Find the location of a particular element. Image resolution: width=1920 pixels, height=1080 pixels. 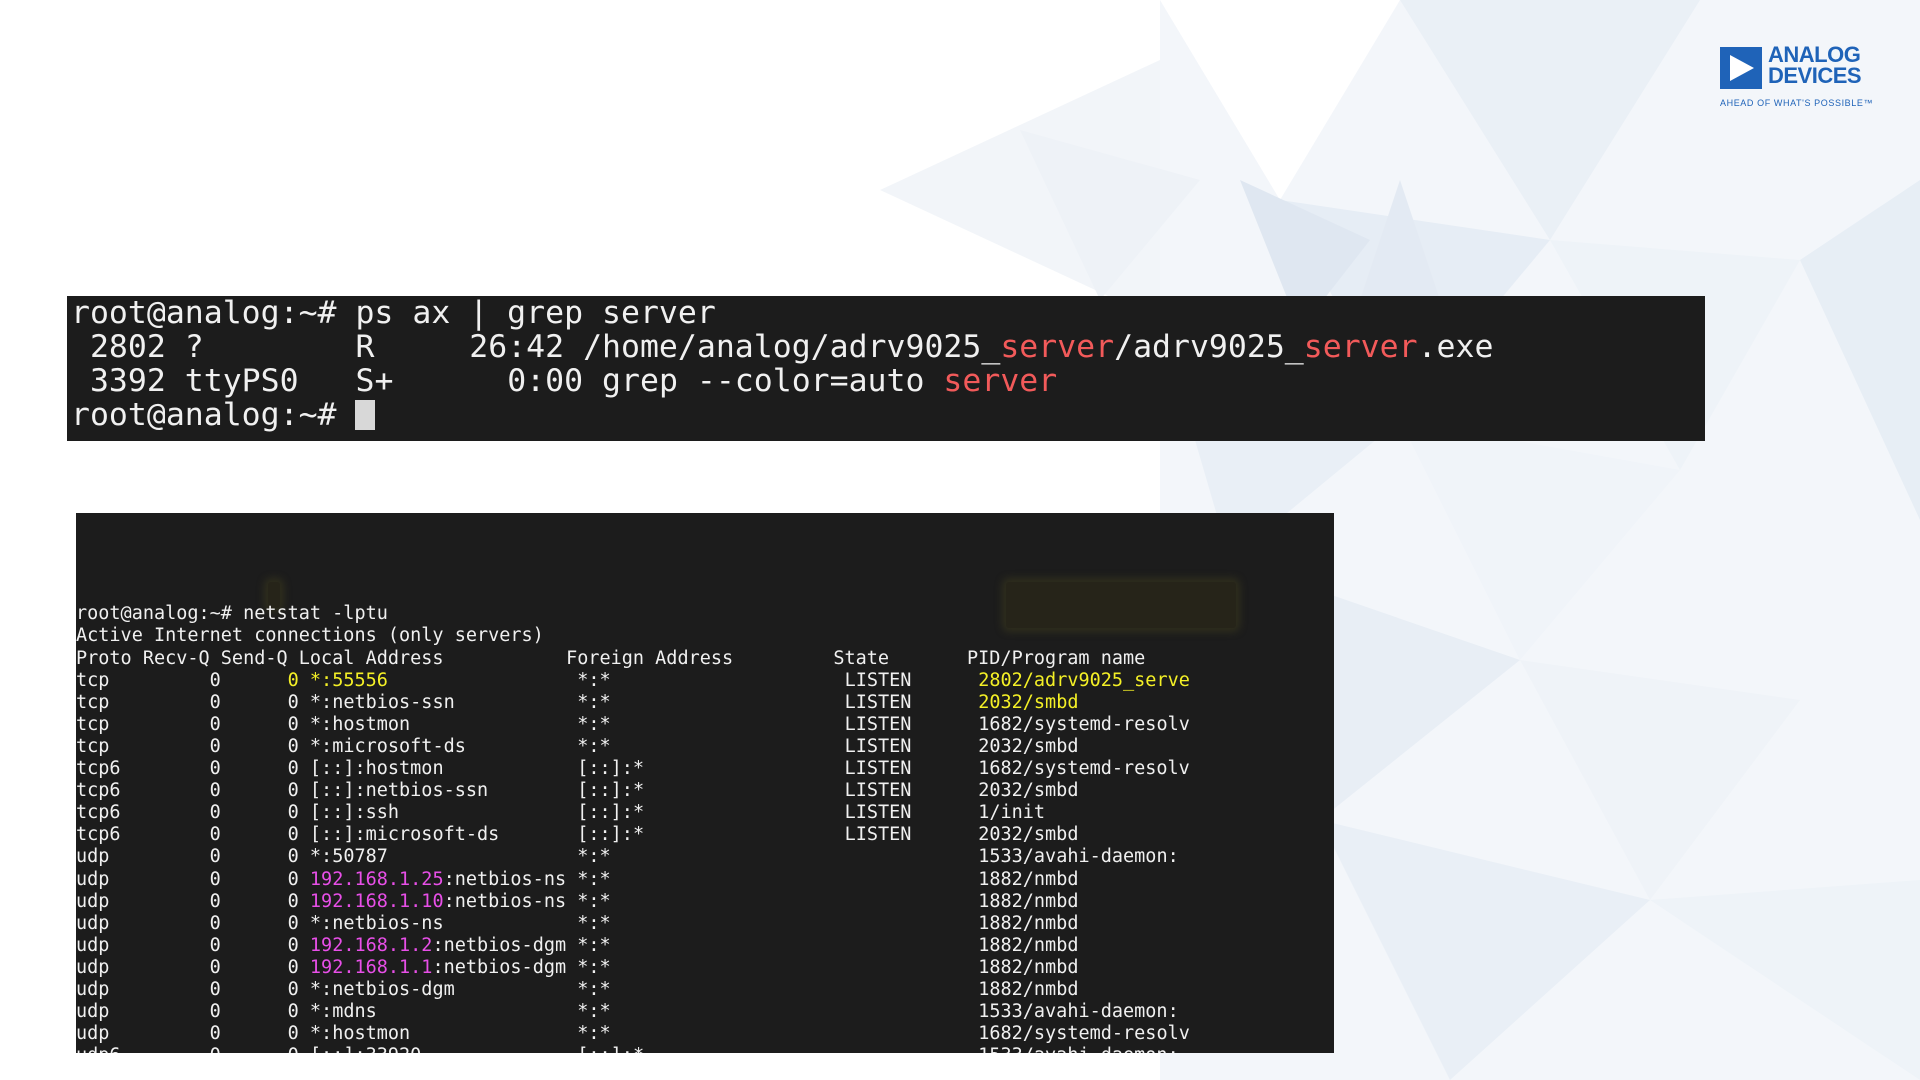

analog-devices-logo: ANALOG DEVICES AHEAD OF WHAT'S POSSIBLE™ is located at coordinates (1803, 78).